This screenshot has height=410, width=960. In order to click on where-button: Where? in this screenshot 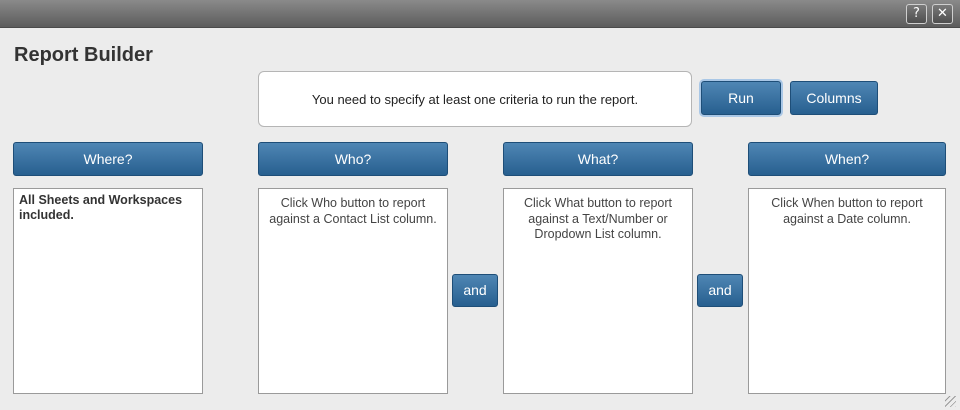, I will do `click(108, 159)`.